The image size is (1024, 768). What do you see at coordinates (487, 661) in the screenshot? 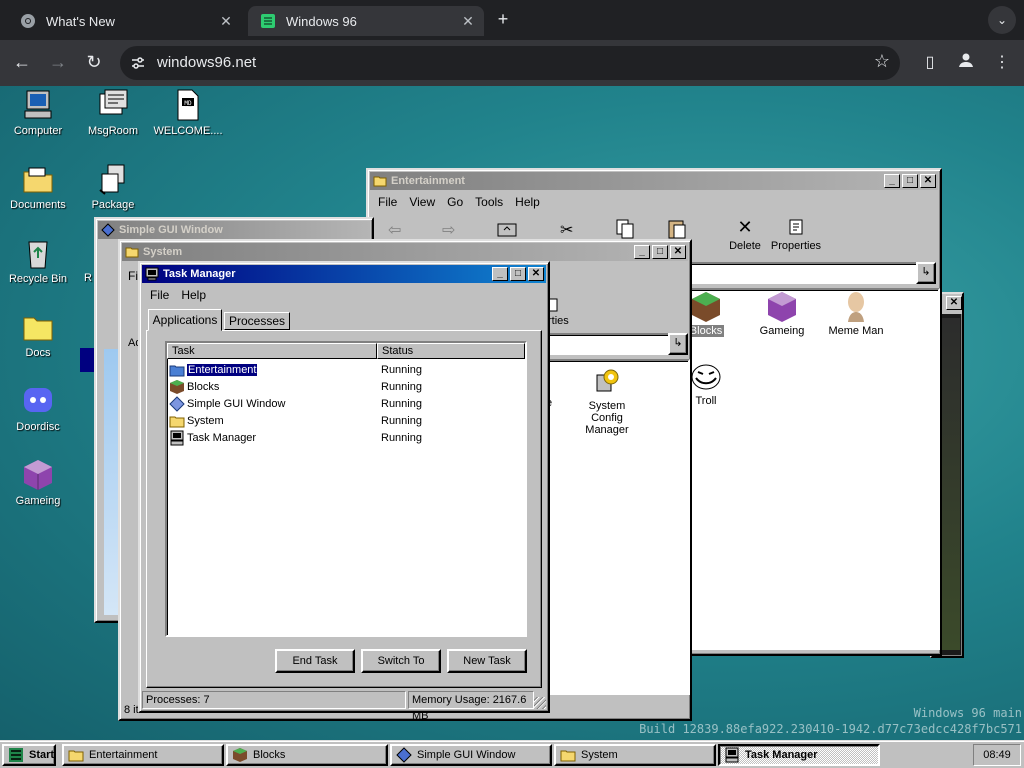
I see `new-task-button: New Task` at bounding box center [487, 661].